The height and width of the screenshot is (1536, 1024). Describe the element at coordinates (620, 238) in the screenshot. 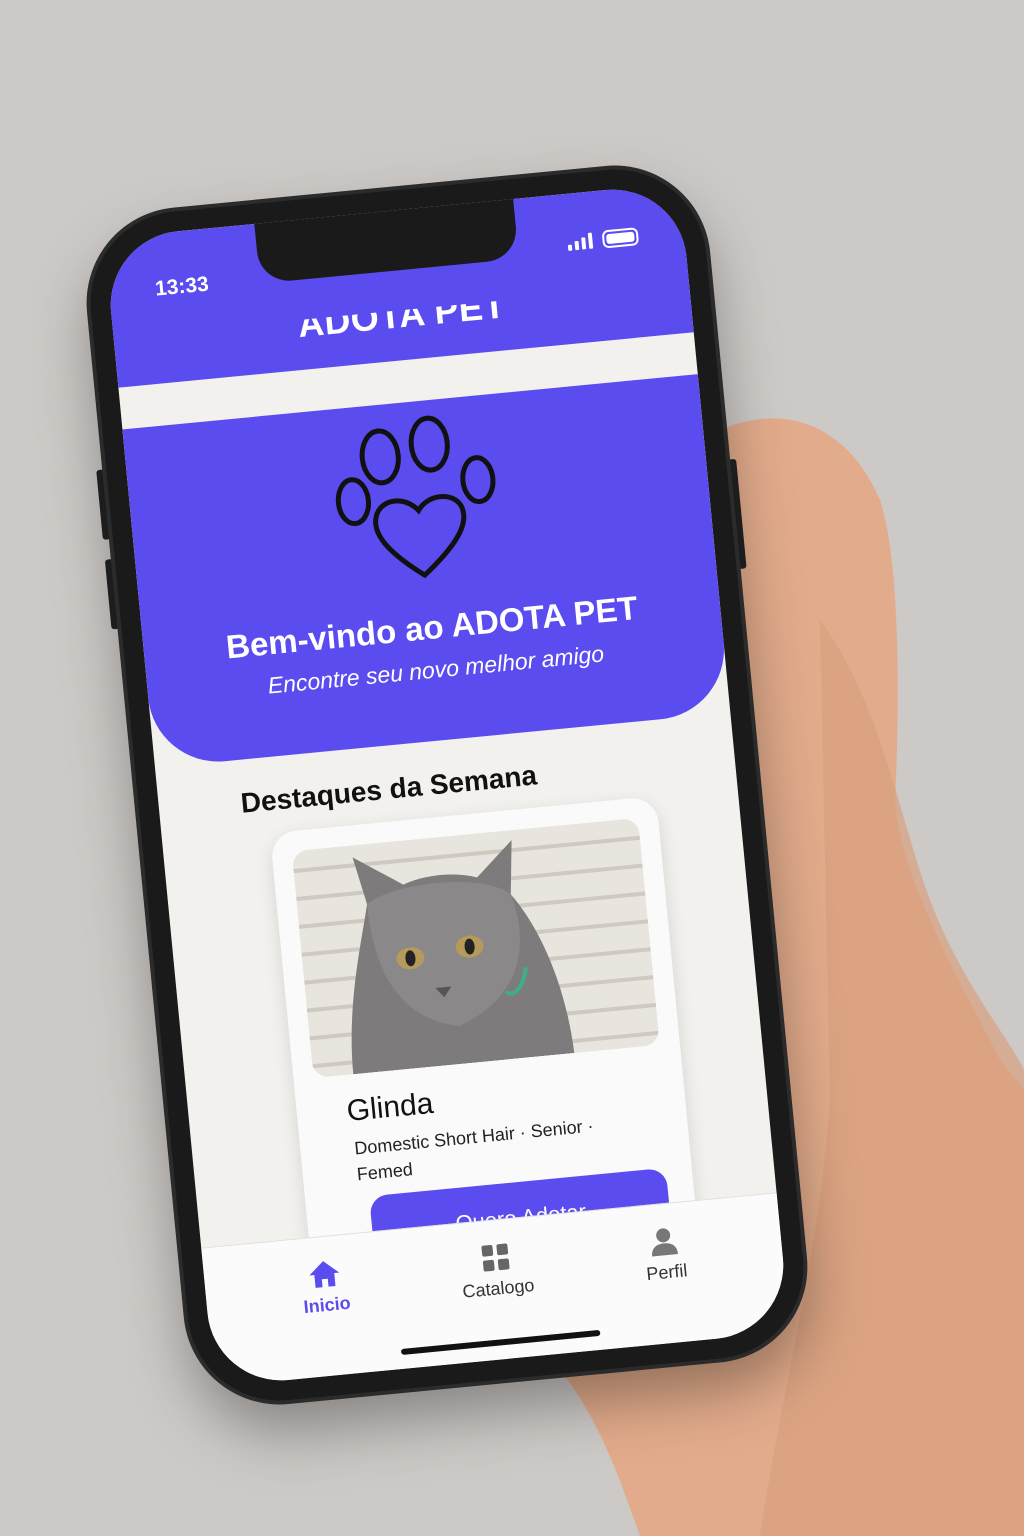

I see `battery-icon` at that location.